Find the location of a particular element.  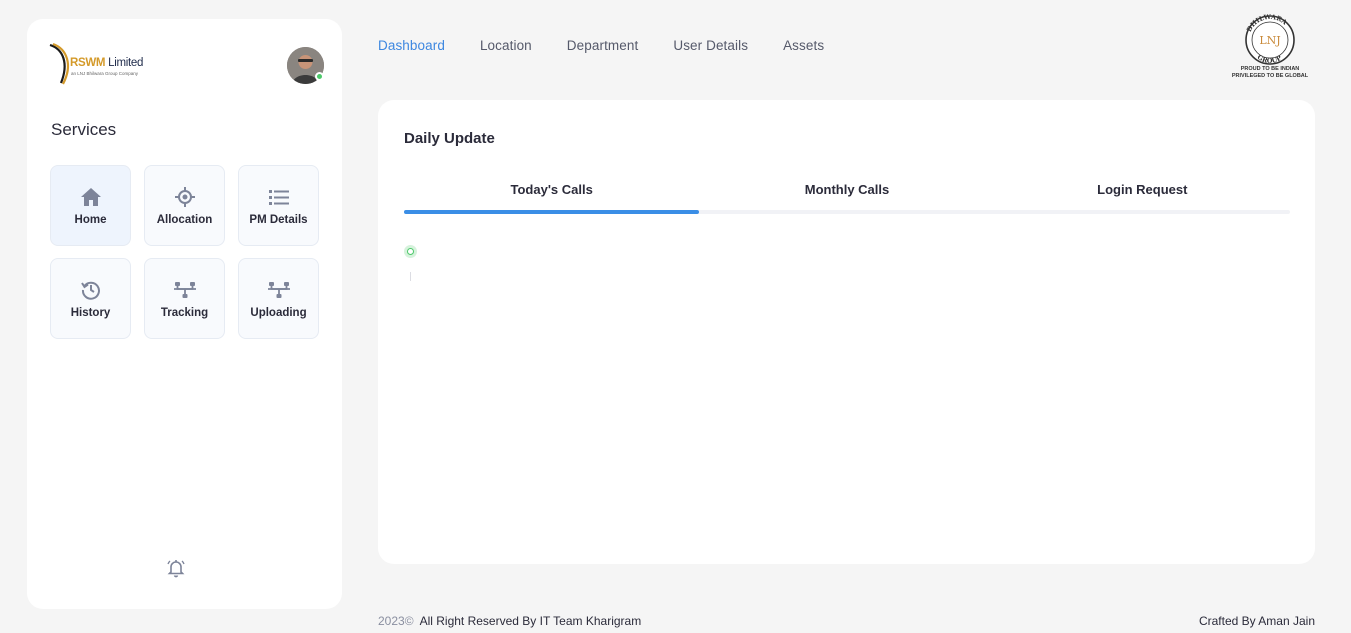

footer-credit: Crafted By Aman Jain is located at coordinates (1256, 621).